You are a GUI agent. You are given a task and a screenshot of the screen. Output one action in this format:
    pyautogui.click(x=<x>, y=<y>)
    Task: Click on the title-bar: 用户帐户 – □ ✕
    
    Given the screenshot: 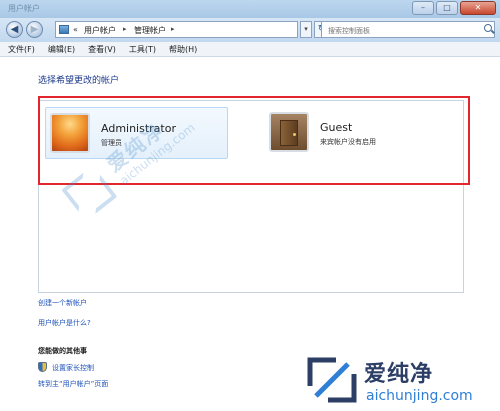 What is the action you would take?
    pyautogui.click(x=250, y=9)
    